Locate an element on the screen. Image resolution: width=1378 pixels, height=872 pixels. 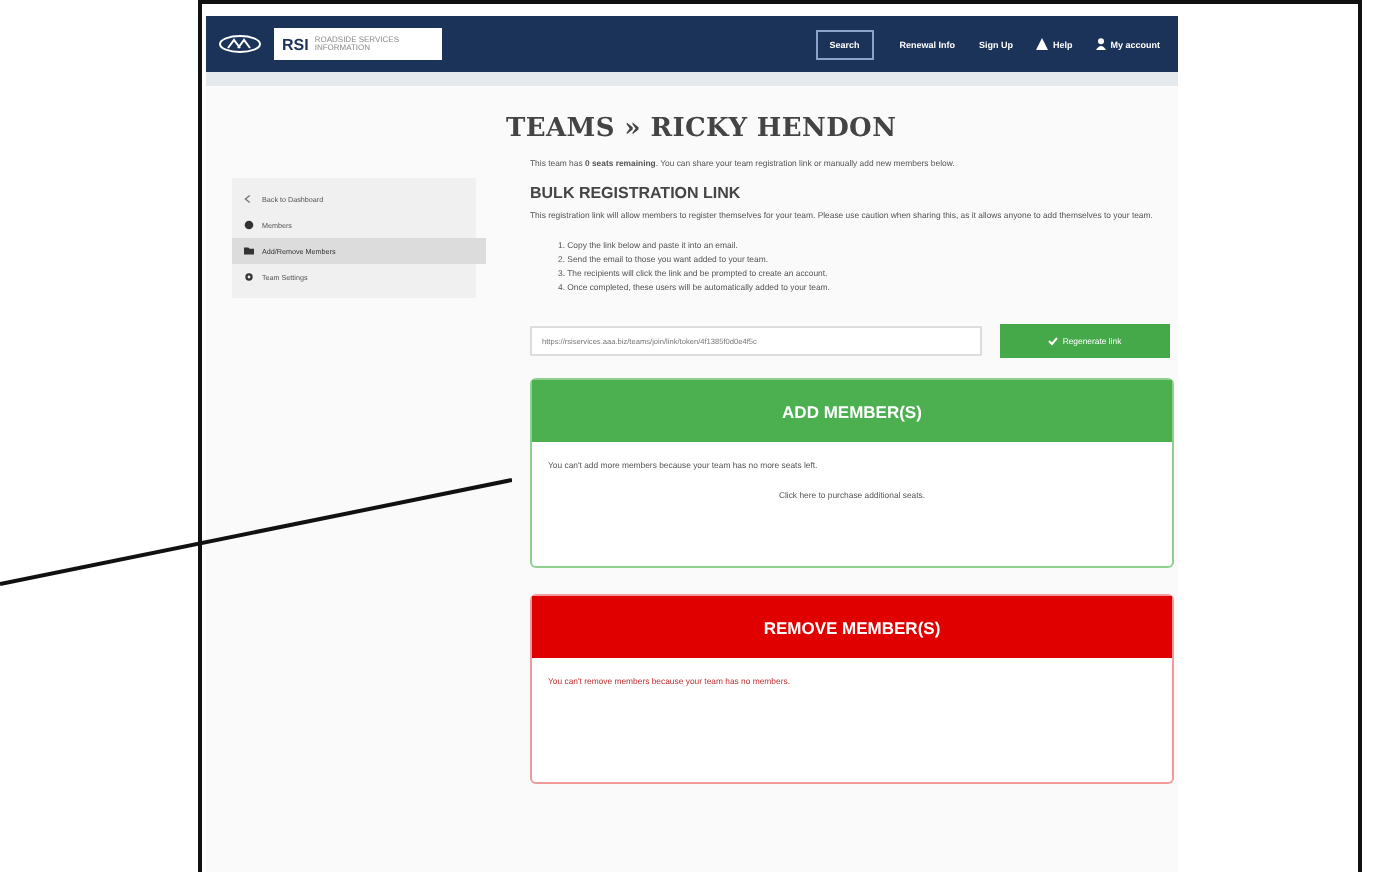
panel-header: REMOVE MEMBER(S) is located at coordinates (852, 627).